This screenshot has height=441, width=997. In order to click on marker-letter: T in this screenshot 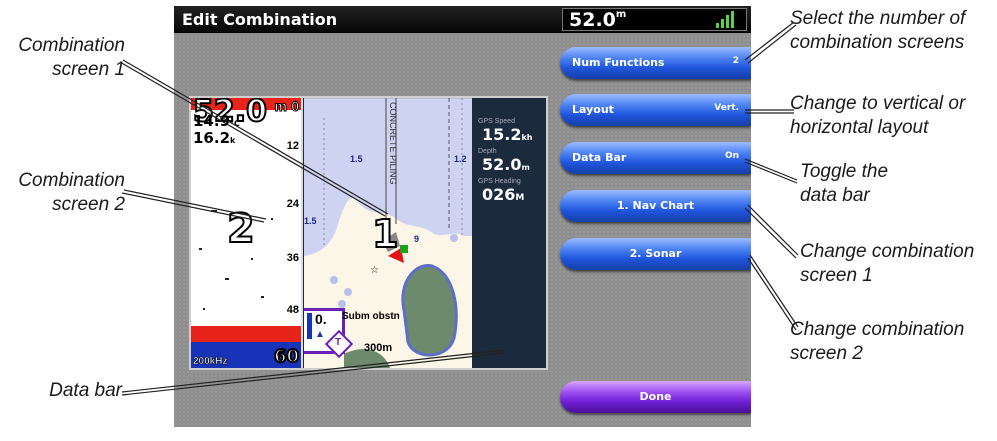, I will do `click(338, 342)`.